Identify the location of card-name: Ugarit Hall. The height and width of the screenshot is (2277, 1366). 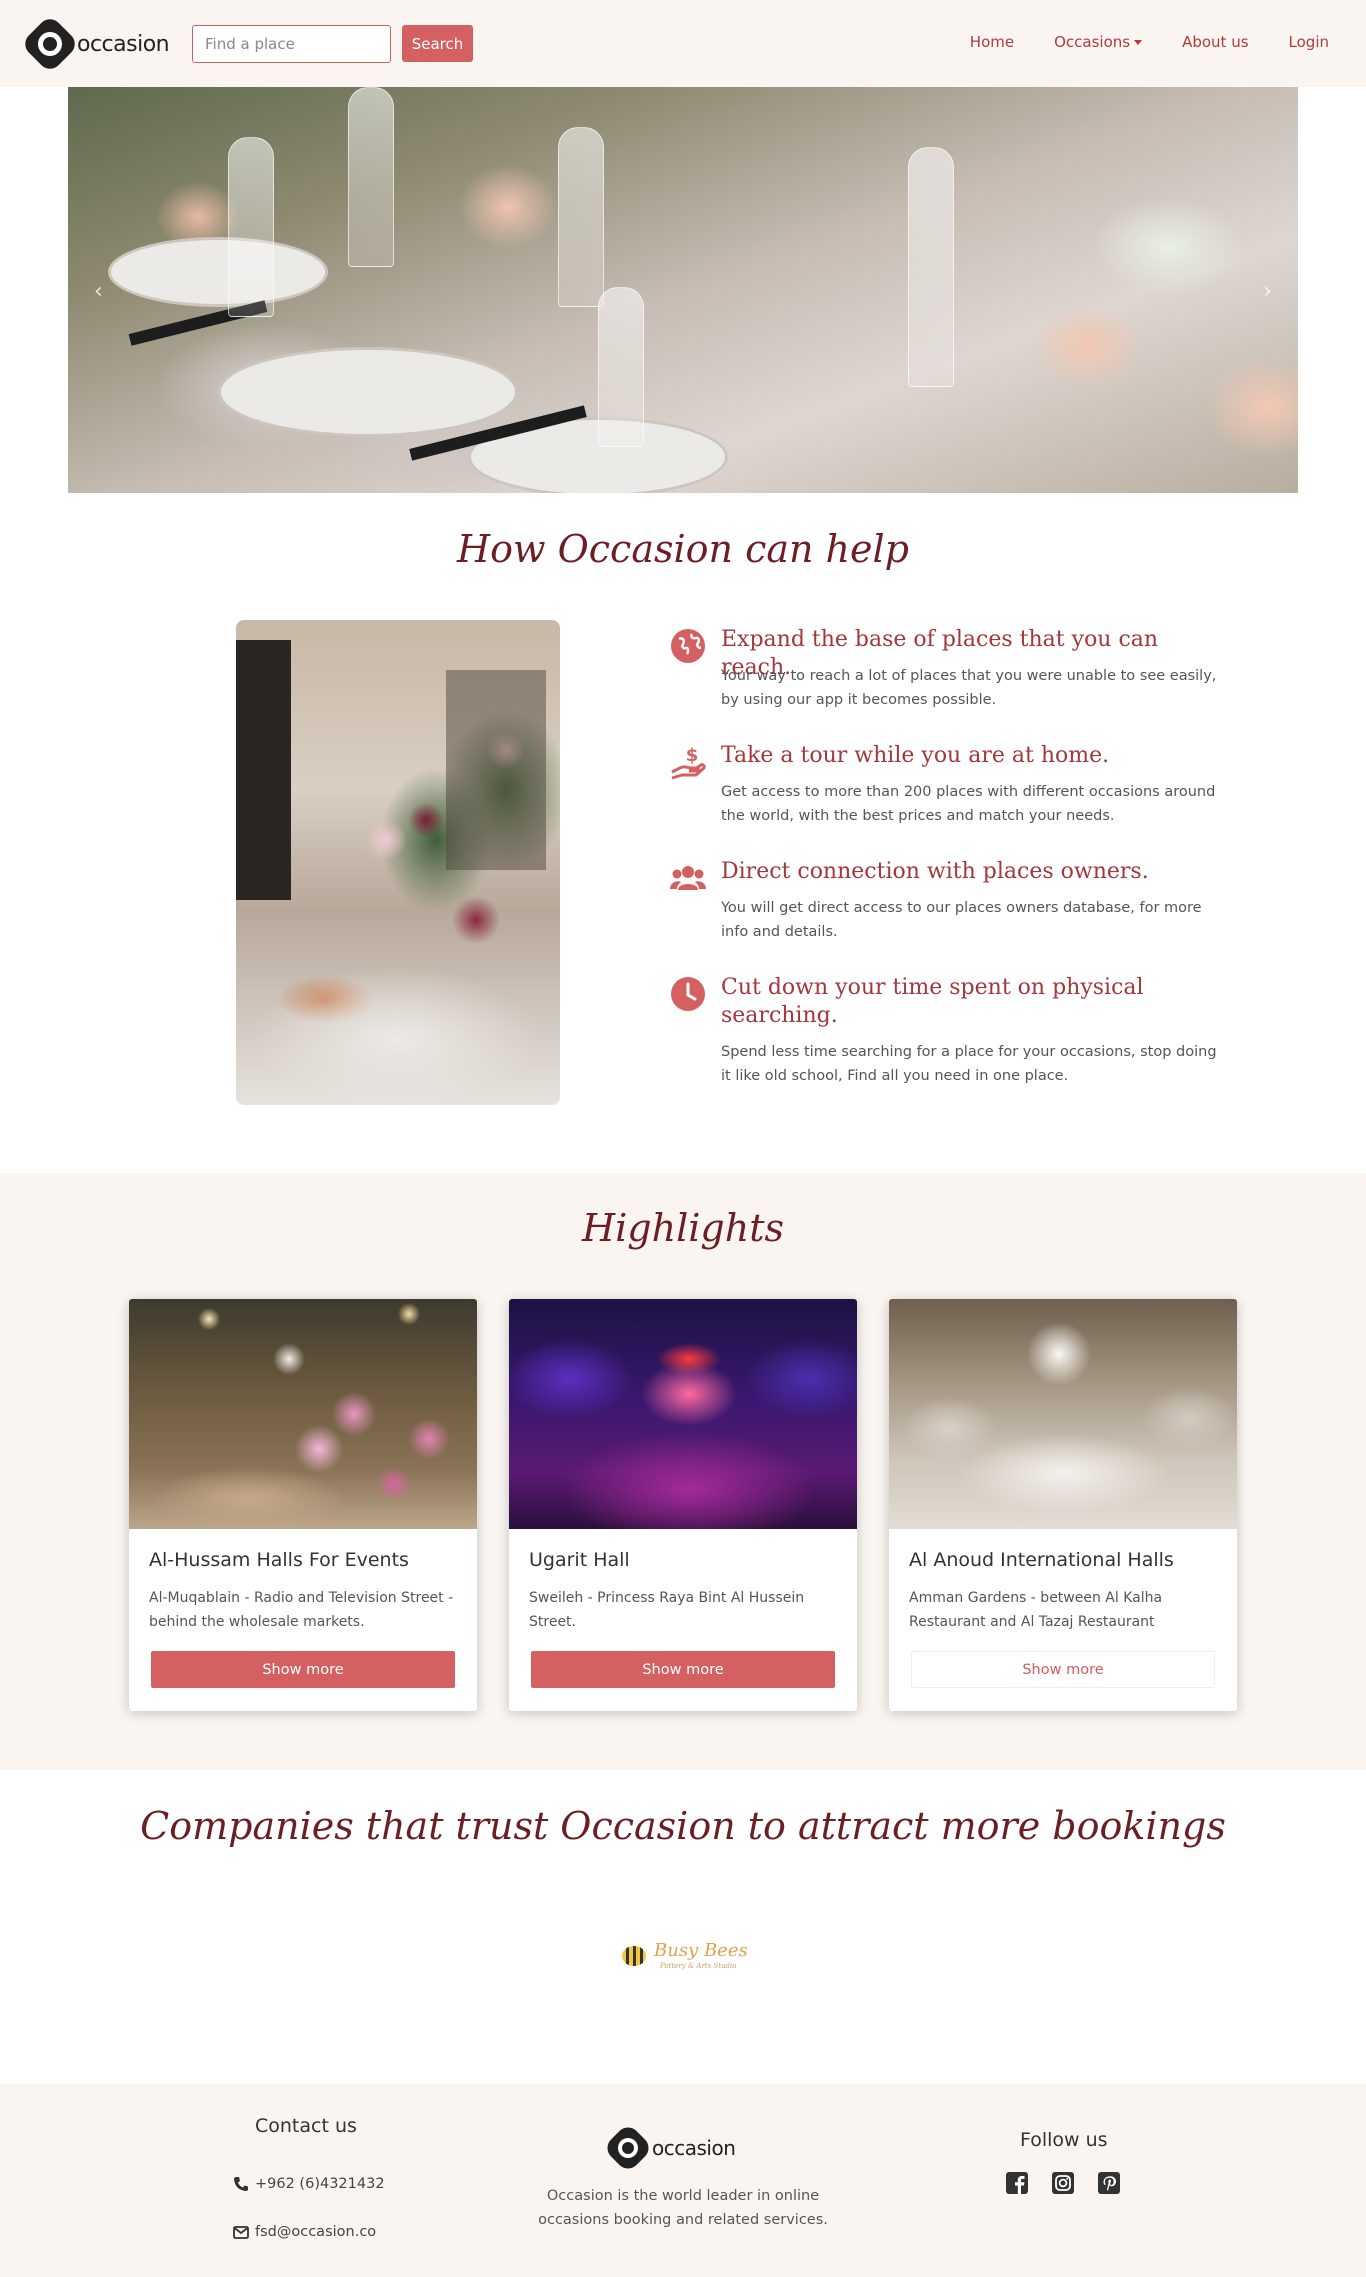
(579, 1560).